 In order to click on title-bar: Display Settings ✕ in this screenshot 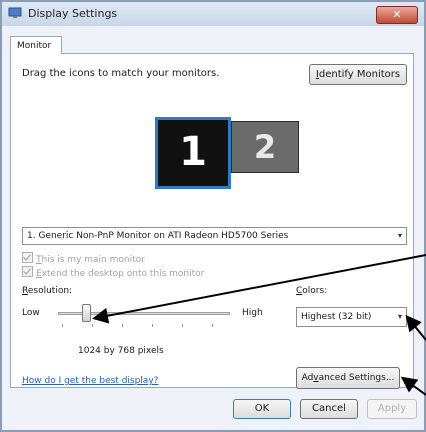, I will do `click(213, 14)`.